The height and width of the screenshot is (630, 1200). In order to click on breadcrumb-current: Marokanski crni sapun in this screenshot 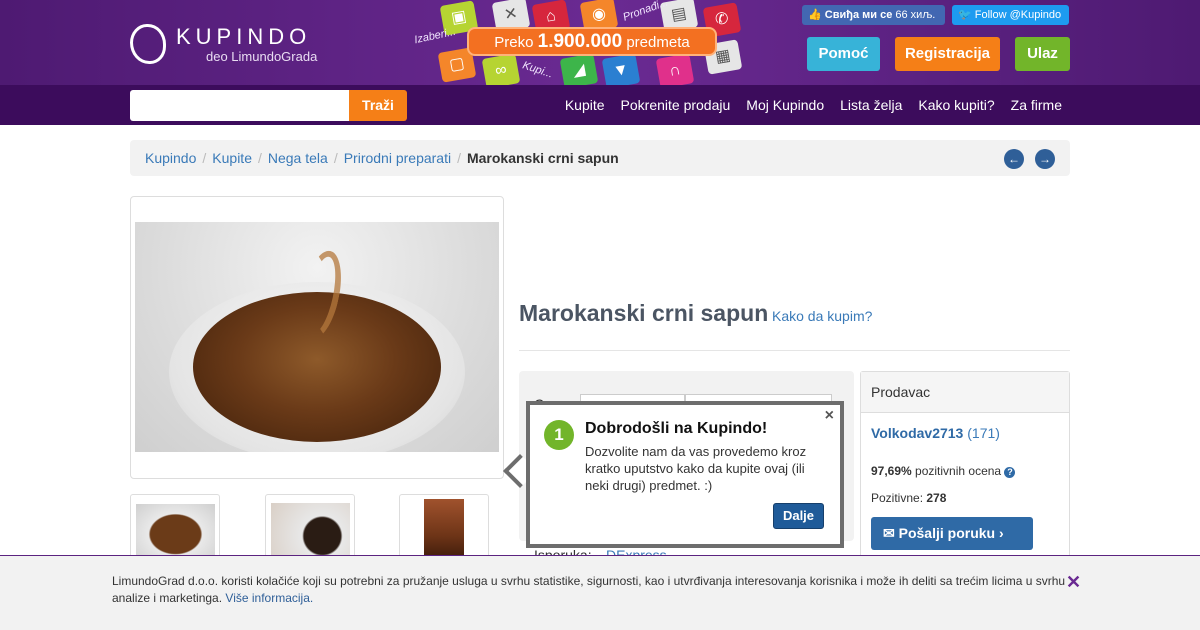, I will do `click(542, 158)`.